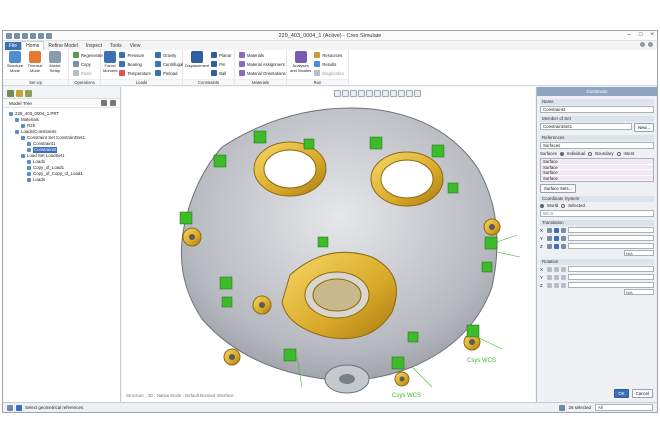 The height and width of the screenshot is (440, 660). What do you see at coordinates (110, 64) in the screenshot?
I see `force-moment-button: Force/ Moment` at bounding box center [110, 64].